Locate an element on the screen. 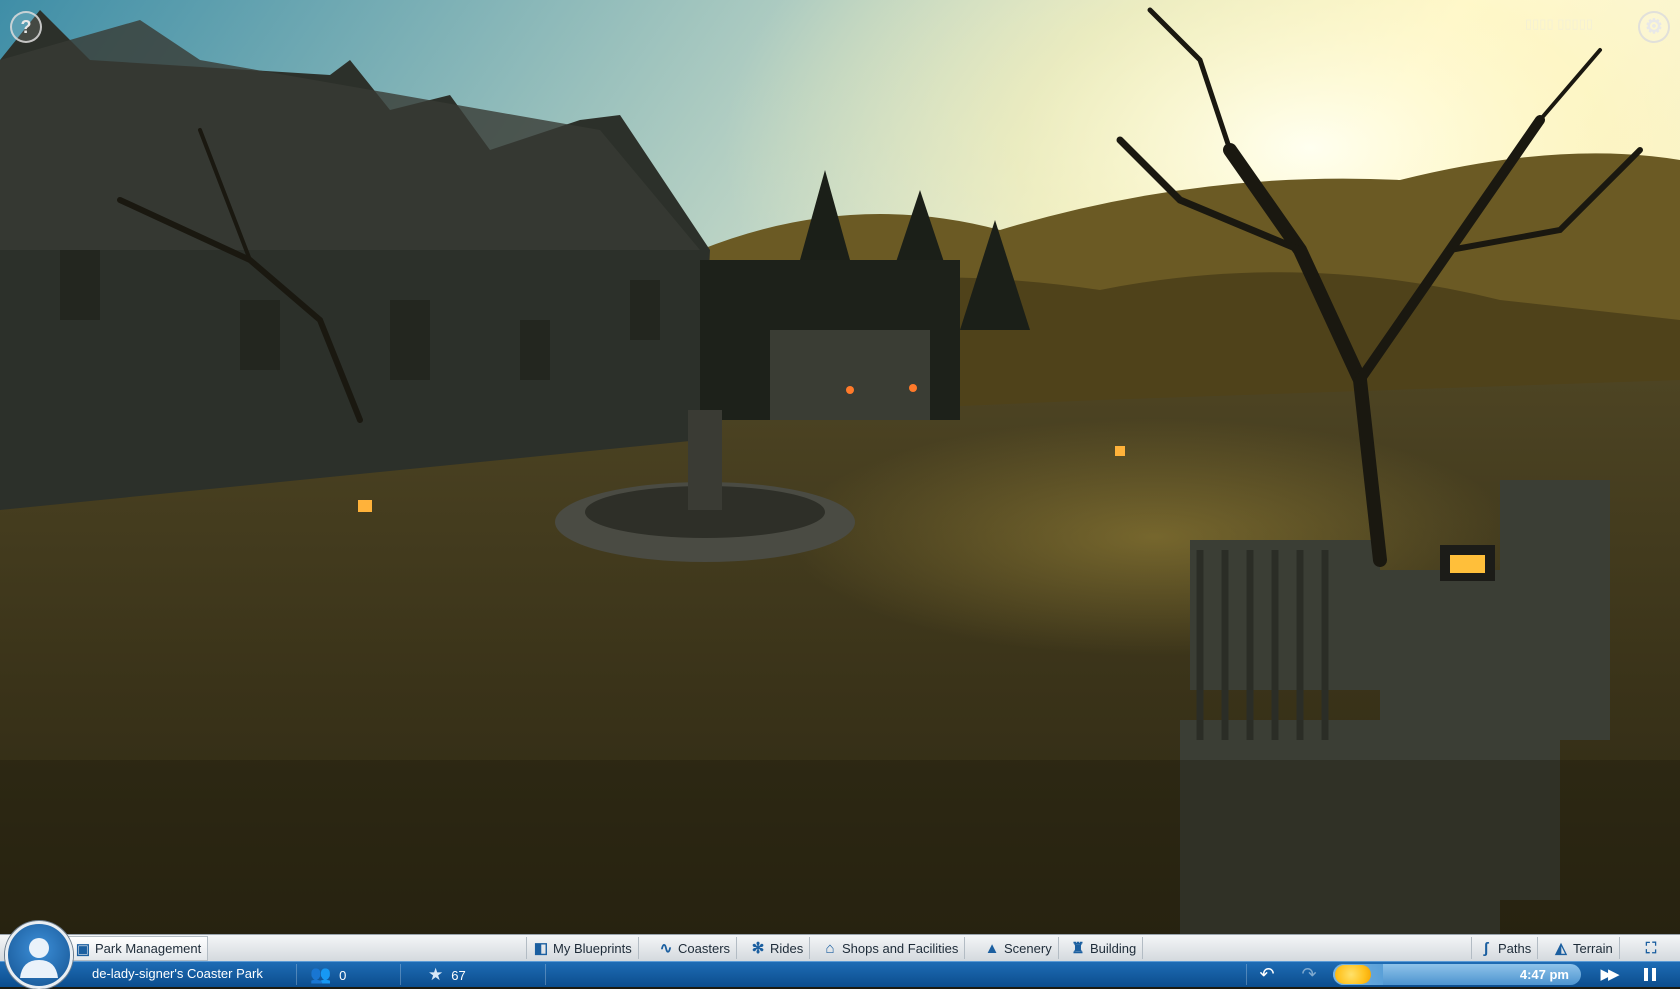  help-button: ? is located at coordinates (26, 27).